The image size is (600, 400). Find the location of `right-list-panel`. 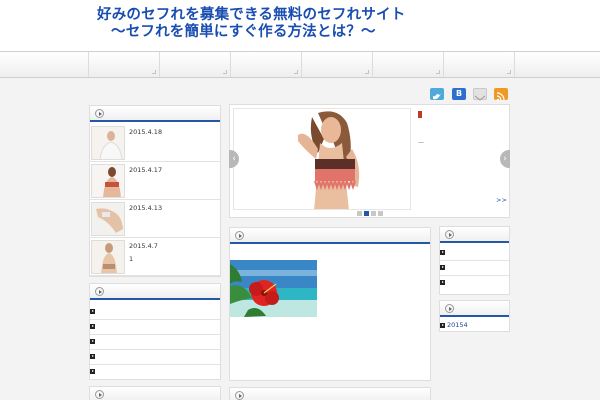

right-list-panel is located at coordinates (474, 260).